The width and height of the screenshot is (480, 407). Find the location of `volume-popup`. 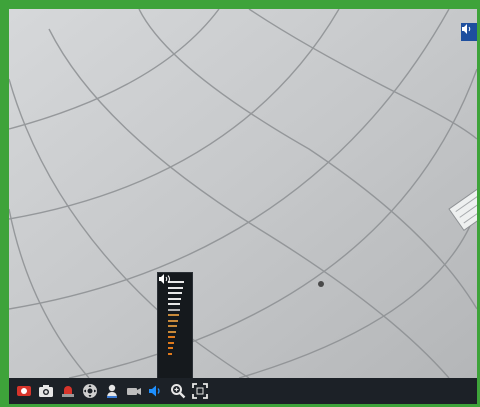

volume-popup is located at coordinates (175, 325).